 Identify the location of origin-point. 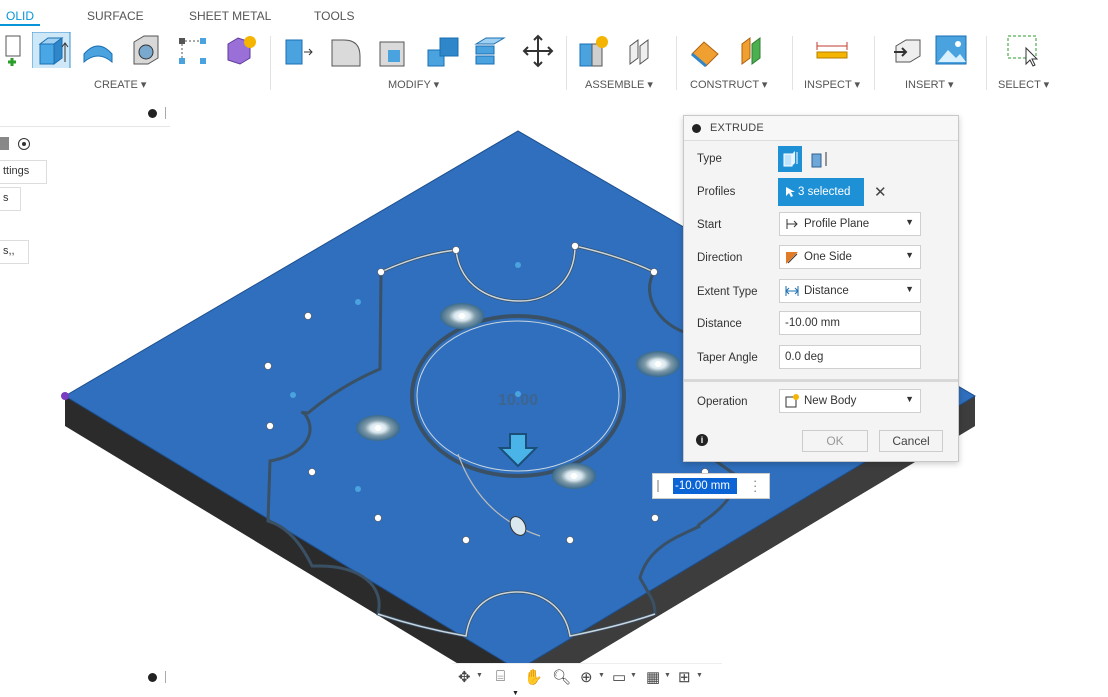
(65, 396).